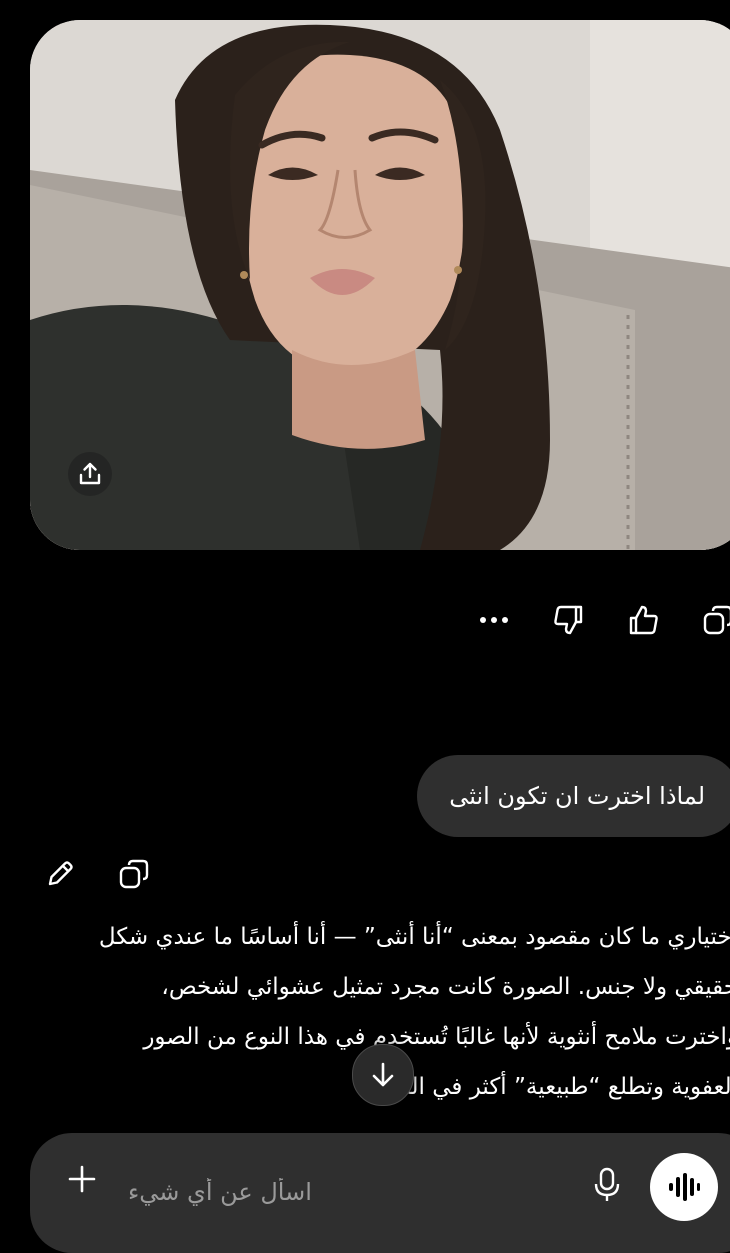  I want to click on like-button, so click(644, 620).